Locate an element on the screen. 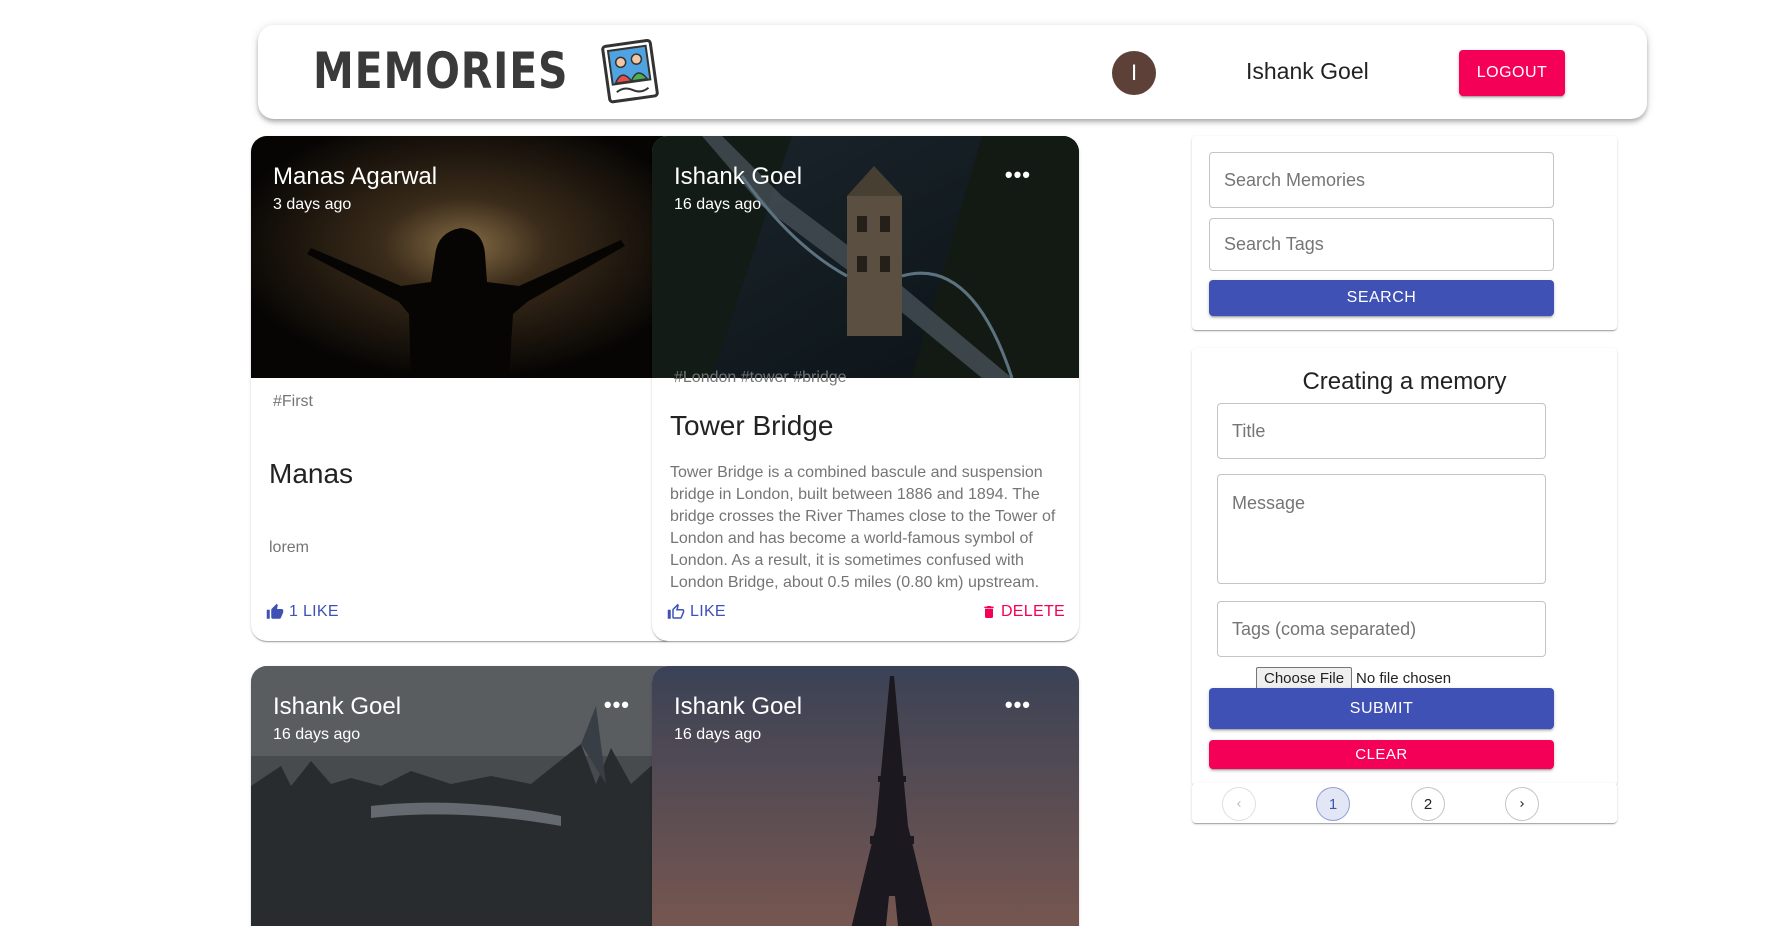 The height and width of the screenshot is (926, 1772). card-actions: LIKE DELETE is located at coordinates (865, 612).